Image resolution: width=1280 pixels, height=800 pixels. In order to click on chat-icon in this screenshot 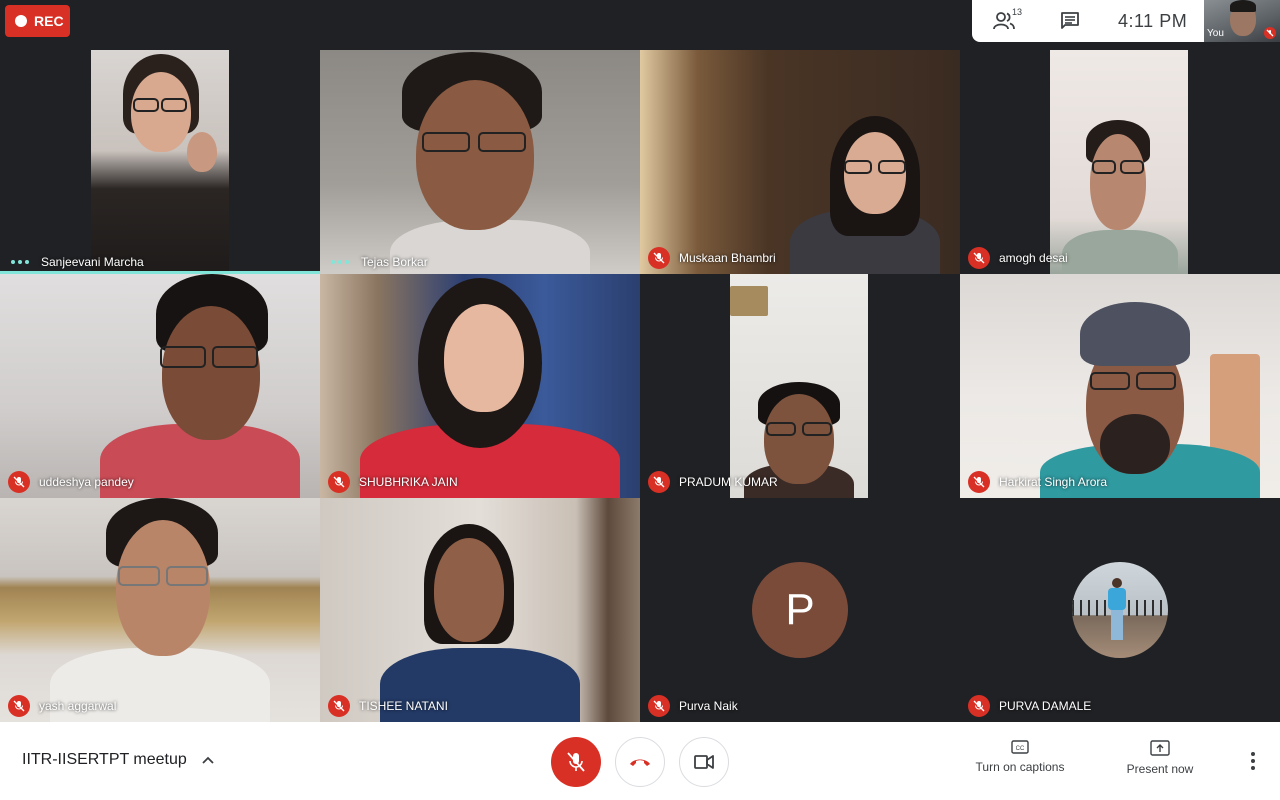, I will do `click(1070, 20)`.